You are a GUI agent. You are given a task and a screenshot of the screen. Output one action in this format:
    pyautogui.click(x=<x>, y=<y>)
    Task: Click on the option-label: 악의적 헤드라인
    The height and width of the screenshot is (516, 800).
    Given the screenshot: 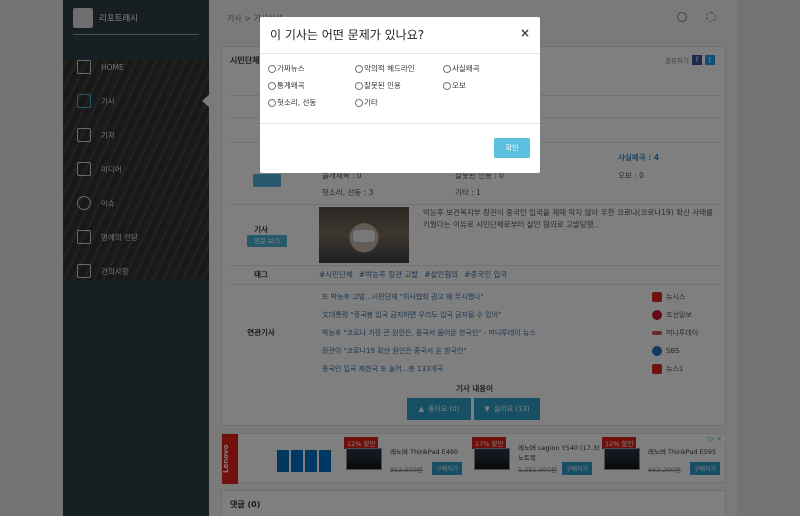 What is the action you would take?
    pyautogui.click(x=389, y=68)
    